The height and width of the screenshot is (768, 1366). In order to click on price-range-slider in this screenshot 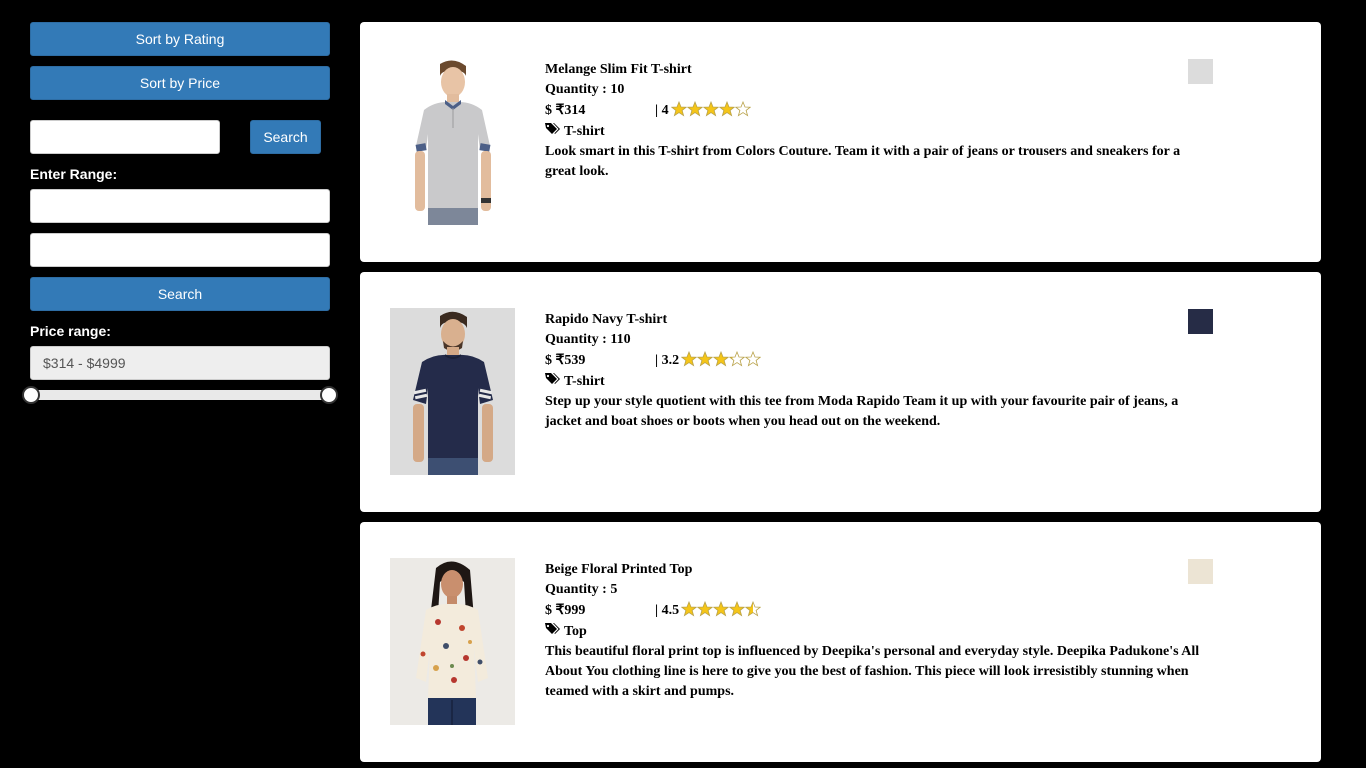, I will do `click(180, 395)`.